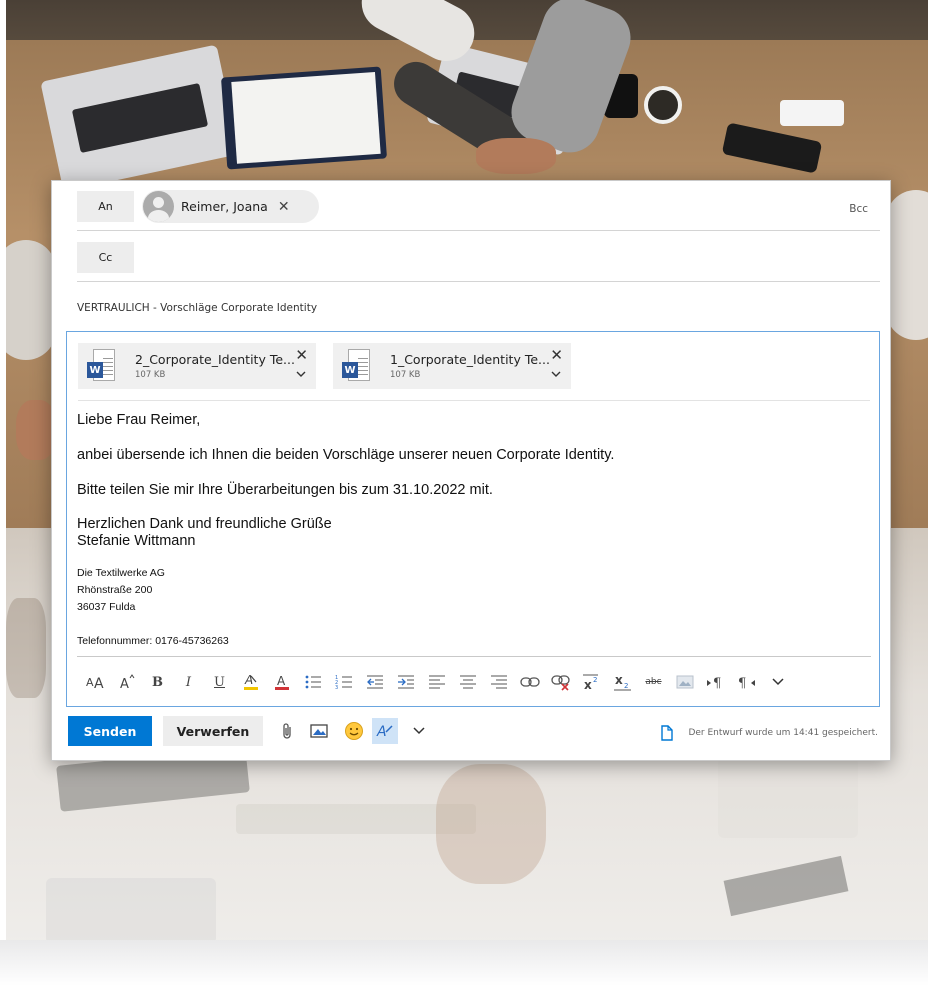 This screenshot has width=928, height=986. I want to click on greeting-text: Liebe Frau Reimer,, so click(139, 420).